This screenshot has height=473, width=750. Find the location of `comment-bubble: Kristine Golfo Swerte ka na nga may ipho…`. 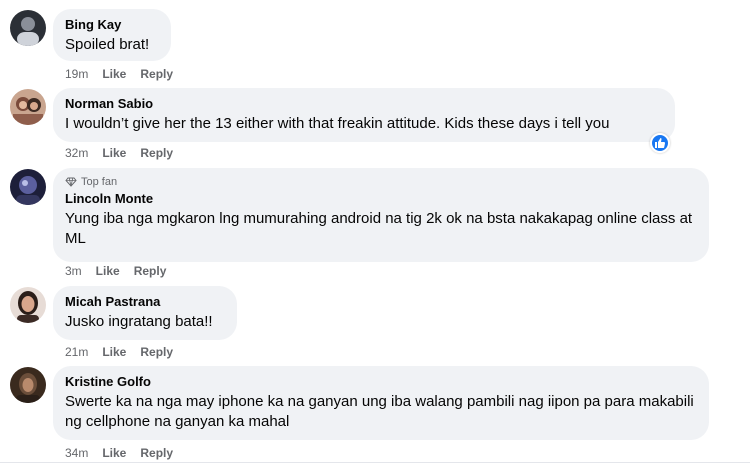

comment-bubble: Kristine Golfo Swerte ka na nga may ipho… is located at coordinates (381, 403).